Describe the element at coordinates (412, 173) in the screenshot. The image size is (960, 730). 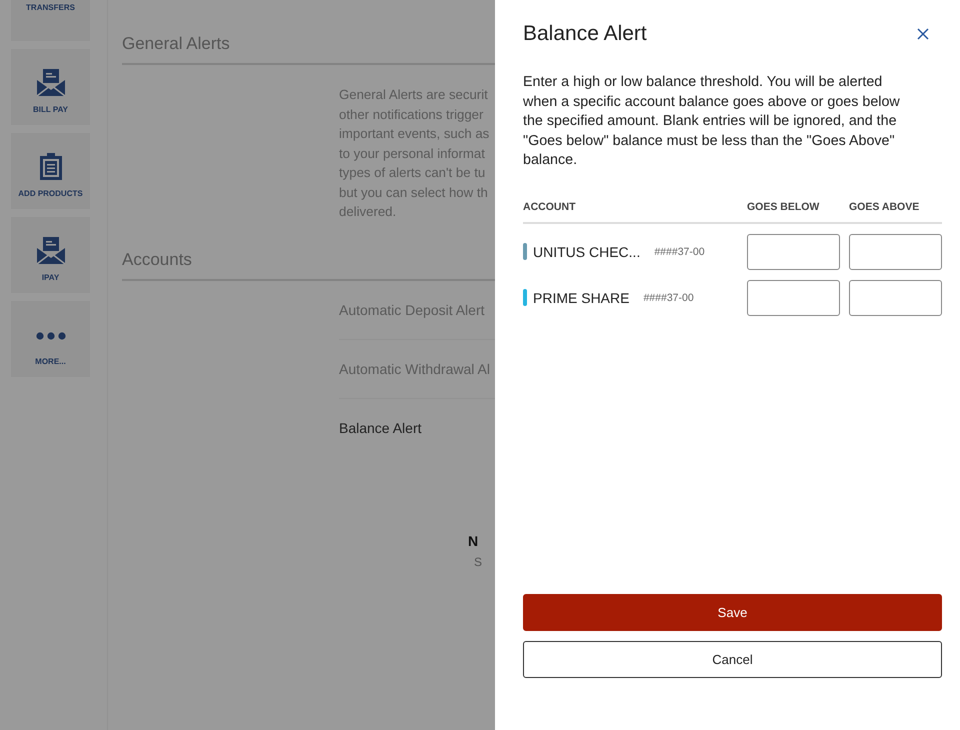
I see `description-line: types of alerts can't be tu` at that location.